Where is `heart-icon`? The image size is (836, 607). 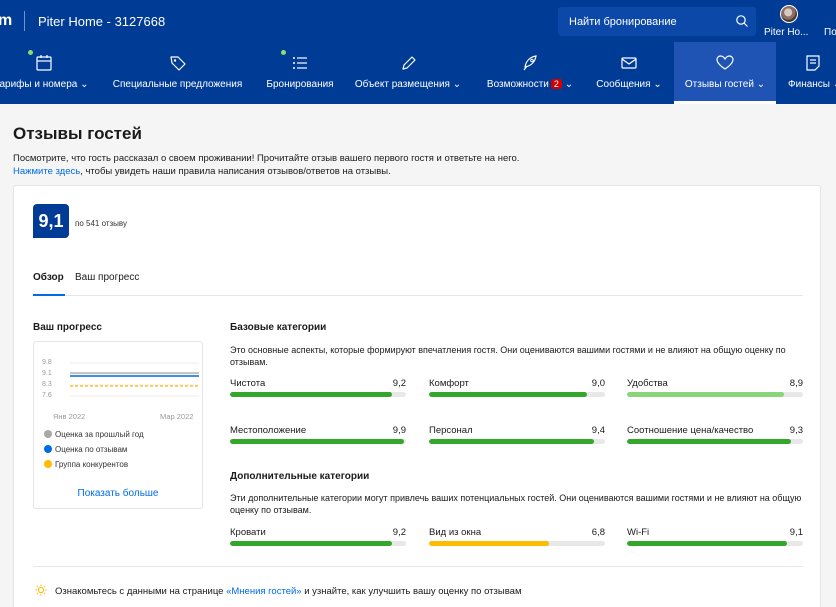 heart-icon is located at coordinates (725, 62).